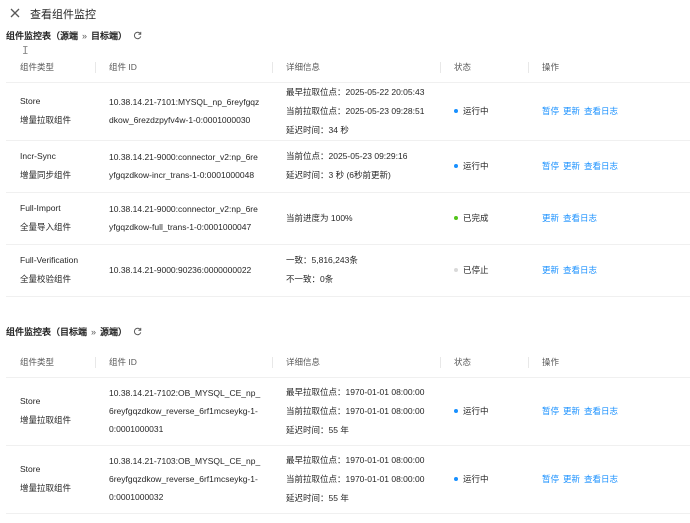 The width and height of the screenshot is (690, 523). Describe the element at coordinates (476, 270) in the screenshot. I see `status-text: 已停止` at that location.